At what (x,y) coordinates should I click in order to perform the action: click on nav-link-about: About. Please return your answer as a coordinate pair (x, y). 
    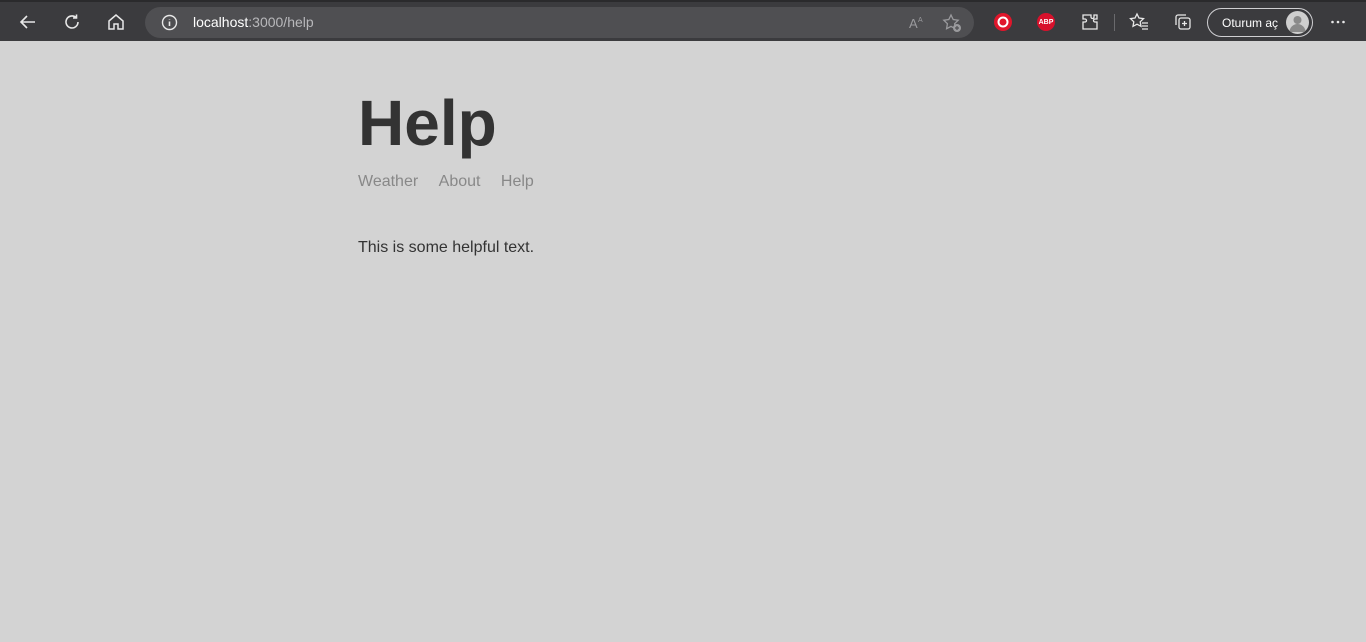
    Looking at the image, I should click on (460, 182).